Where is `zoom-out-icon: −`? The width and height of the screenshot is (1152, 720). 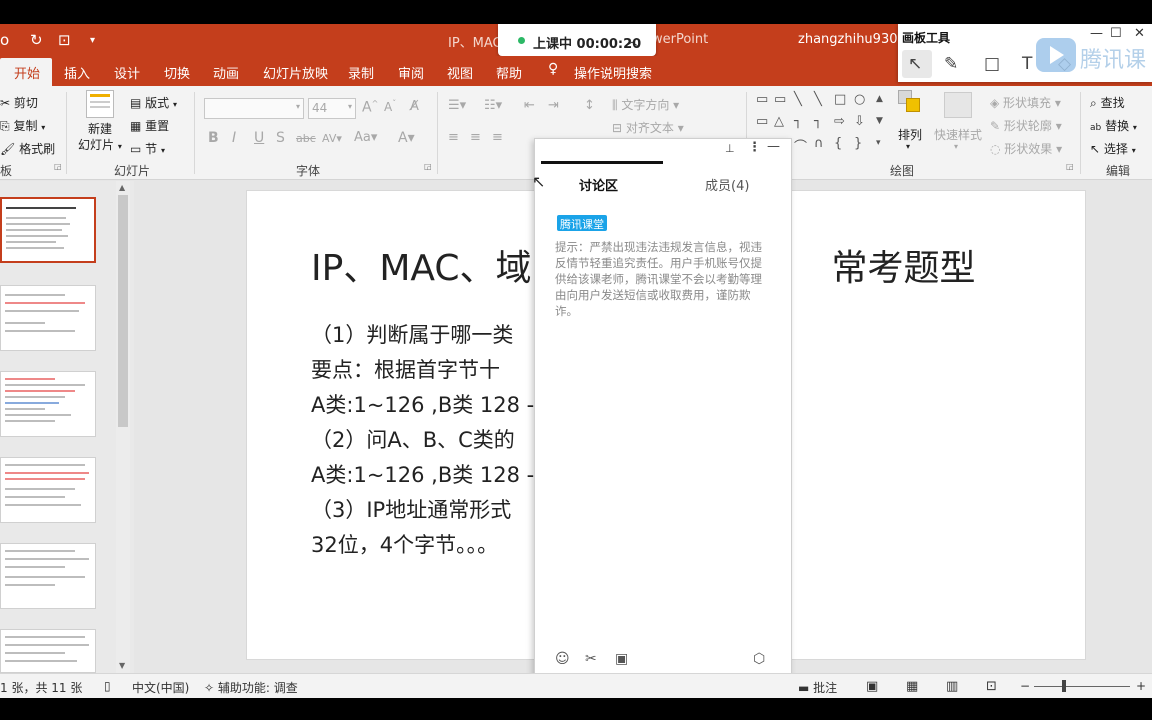 zoom-out-icon: − is located at coordinates (1025, 686).